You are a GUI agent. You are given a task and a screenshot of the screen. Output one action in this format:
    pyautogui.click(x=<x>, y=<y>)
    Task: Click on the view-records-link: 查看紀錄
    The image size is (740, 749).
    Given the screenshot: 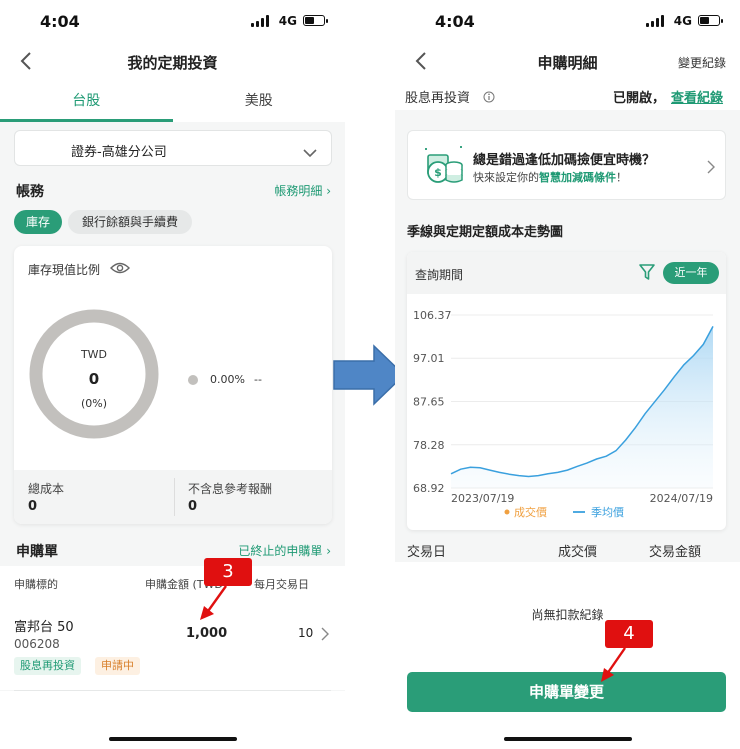 What is the action you would take?
    pyautogui.click(x=697, y=96)
    